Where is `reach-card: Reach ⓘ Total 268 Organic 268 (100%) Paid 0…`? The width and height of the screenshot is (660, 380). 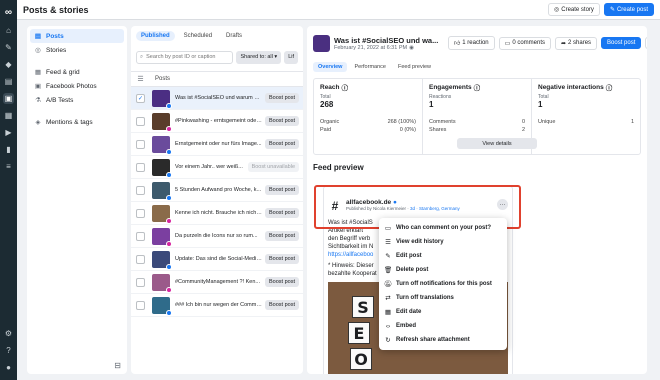
reach-card: Reach ⓘ Total 268 Organic 268 (100%) Paid 0… is located at coordinates (368, 116).